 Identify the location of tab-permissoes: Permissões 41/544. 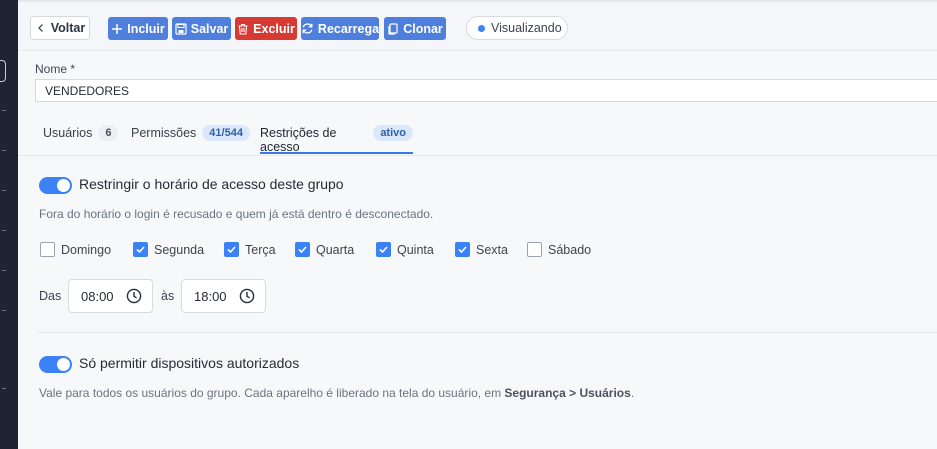
(190, 139).